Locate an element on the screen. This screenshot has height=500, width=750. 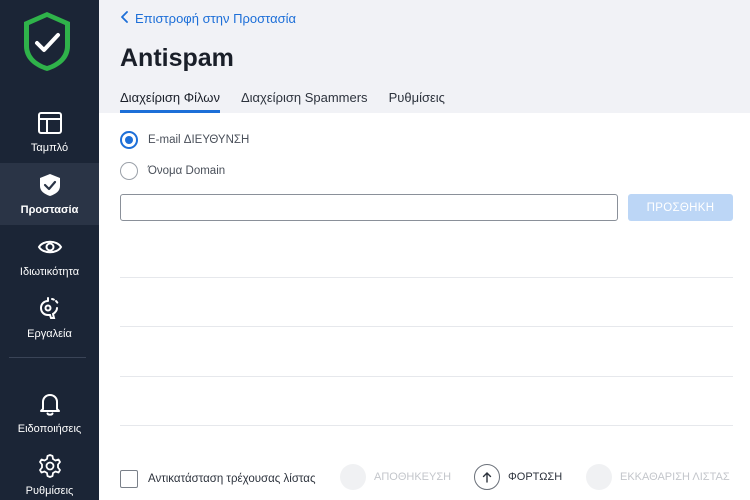
sidebar-item-label: Ταμπλό is located at coordinates (49, 148).